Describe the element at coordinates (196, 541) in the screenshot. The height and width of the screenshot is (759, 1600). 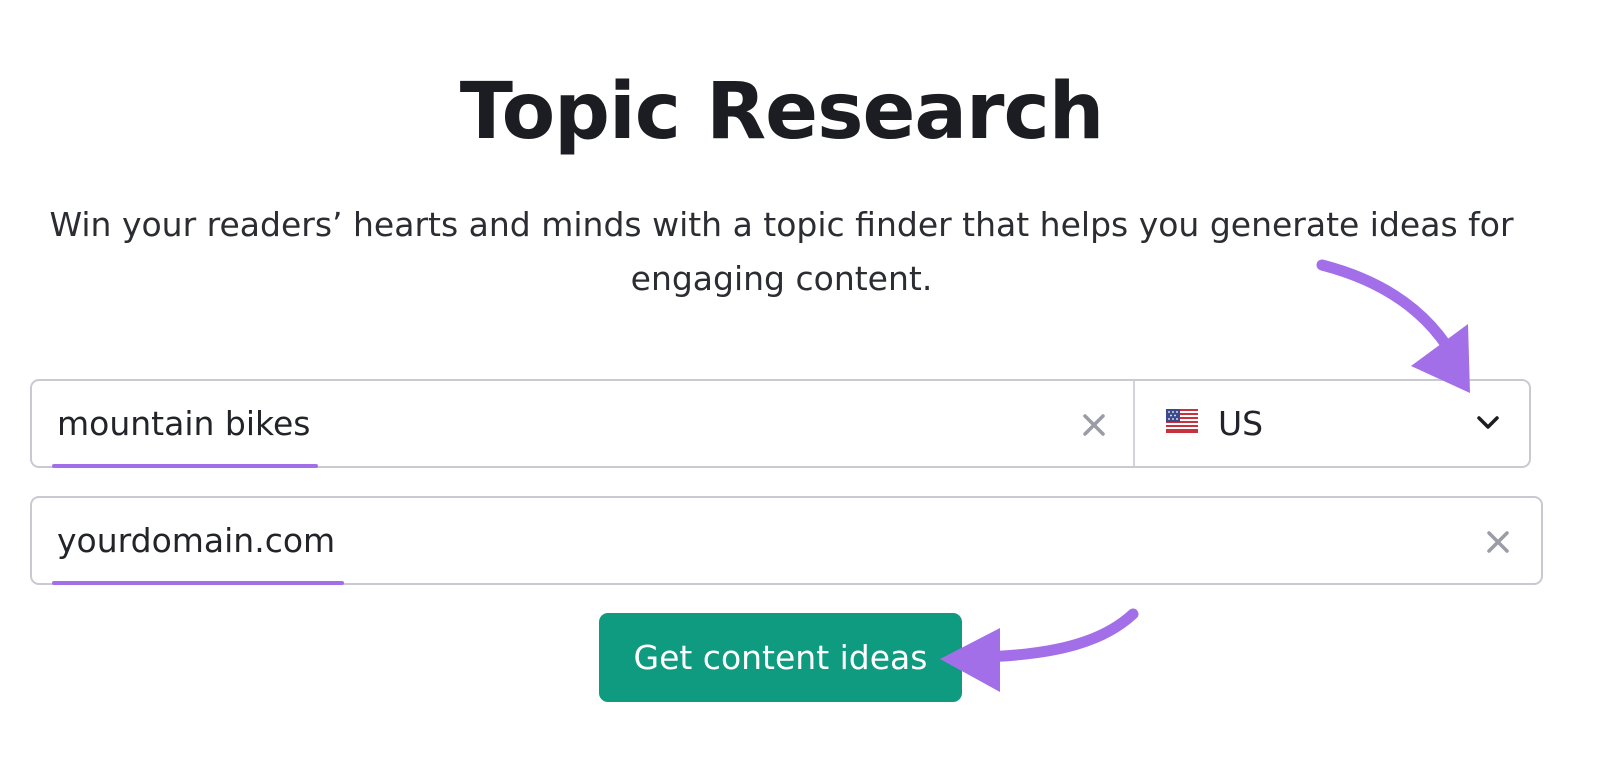
I see `domain-input: yourdomain.com` at that location.